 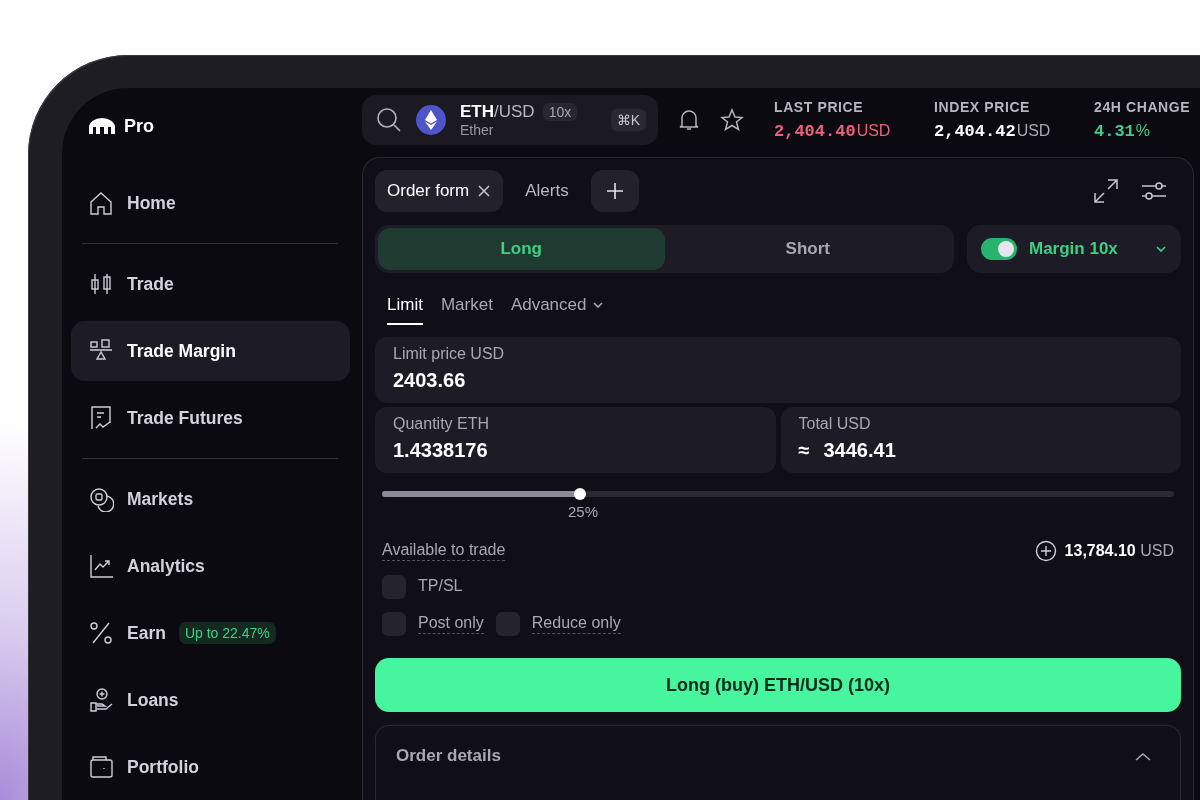 What do you see at coordinates (807, 249) in the screenshot?
I see `side-tab: Short` at bounding box center [807, 249].